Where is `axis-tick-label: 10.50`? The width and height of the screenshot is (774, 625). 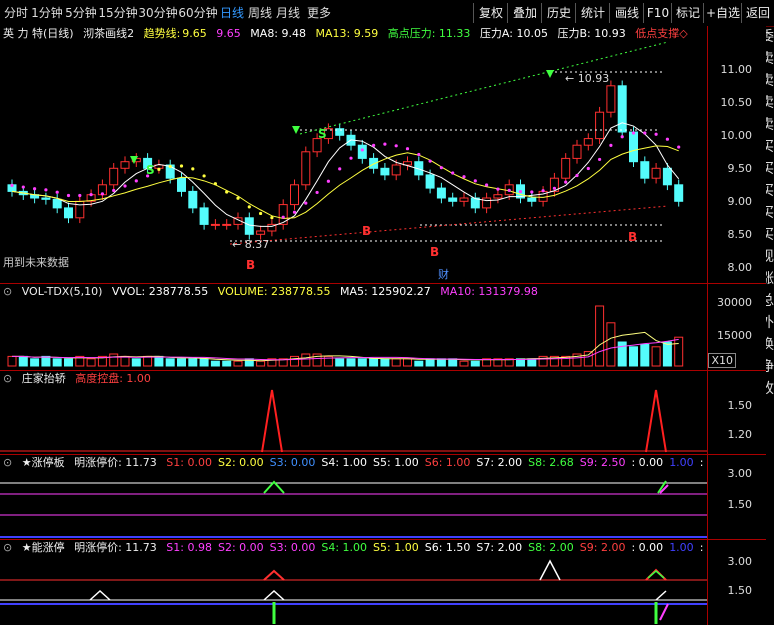
axis-tick-label: 10.50 is located at coordinates (736, 102).